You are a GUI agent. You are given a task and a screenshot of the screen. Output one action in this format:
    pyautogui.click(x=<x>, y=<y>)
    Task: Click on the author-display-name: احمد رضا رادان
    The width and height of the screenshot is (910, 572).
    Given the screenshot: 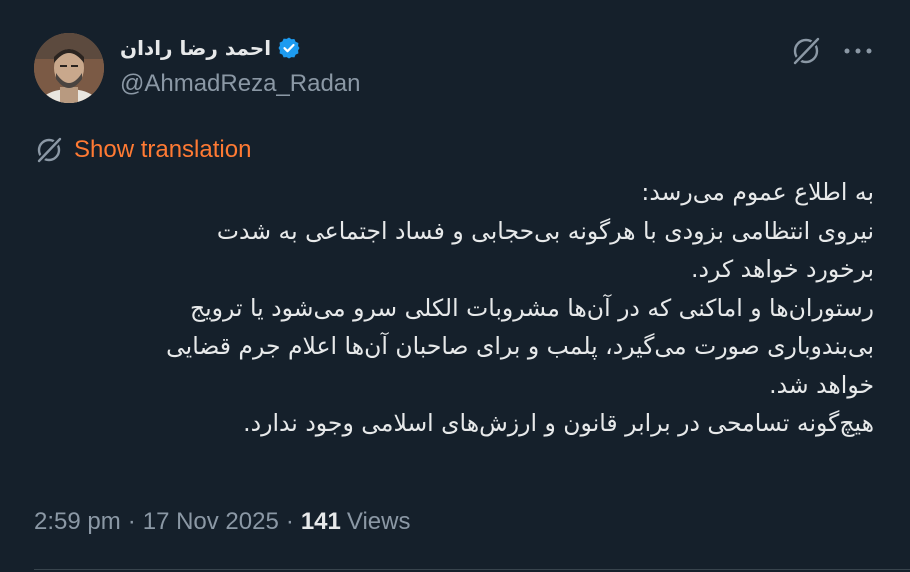 What is the action you would take?
    pyautogui.click(x=195, y=48)
    